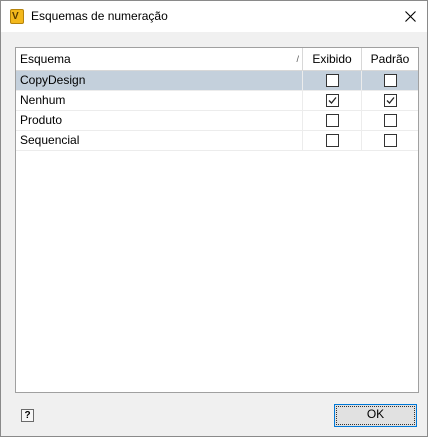 This screenshot has height=437, width=428. Describe the element at coordinates (389, 59) in the screenshot. I see `column-header-default: Padrão` at that location.